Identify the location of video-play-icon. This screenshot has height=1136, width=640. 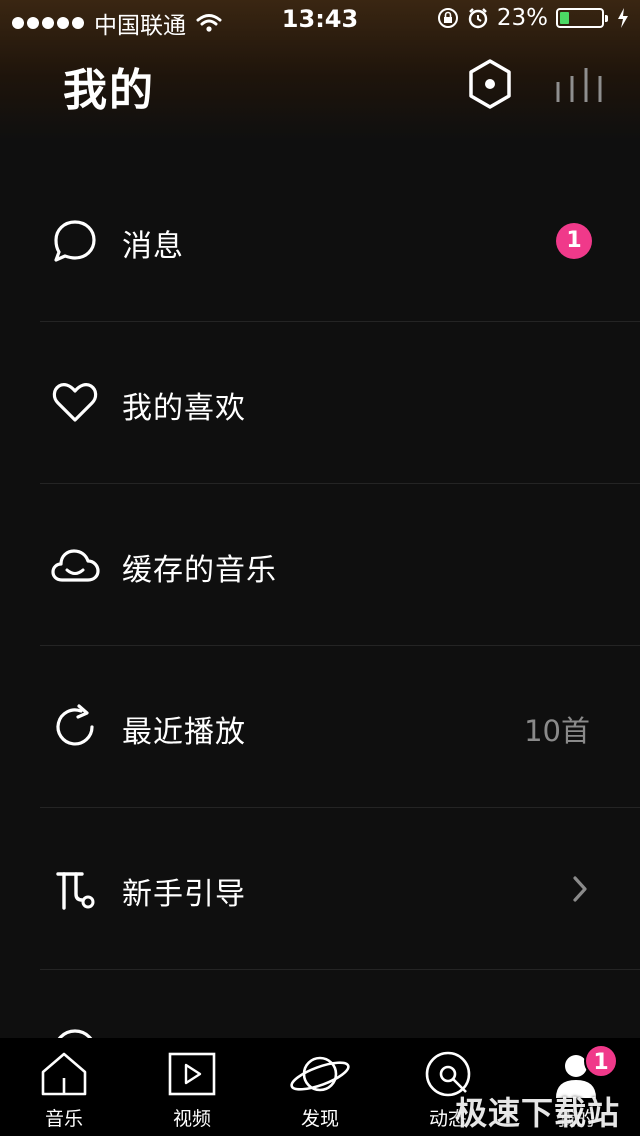
(192, 1074).